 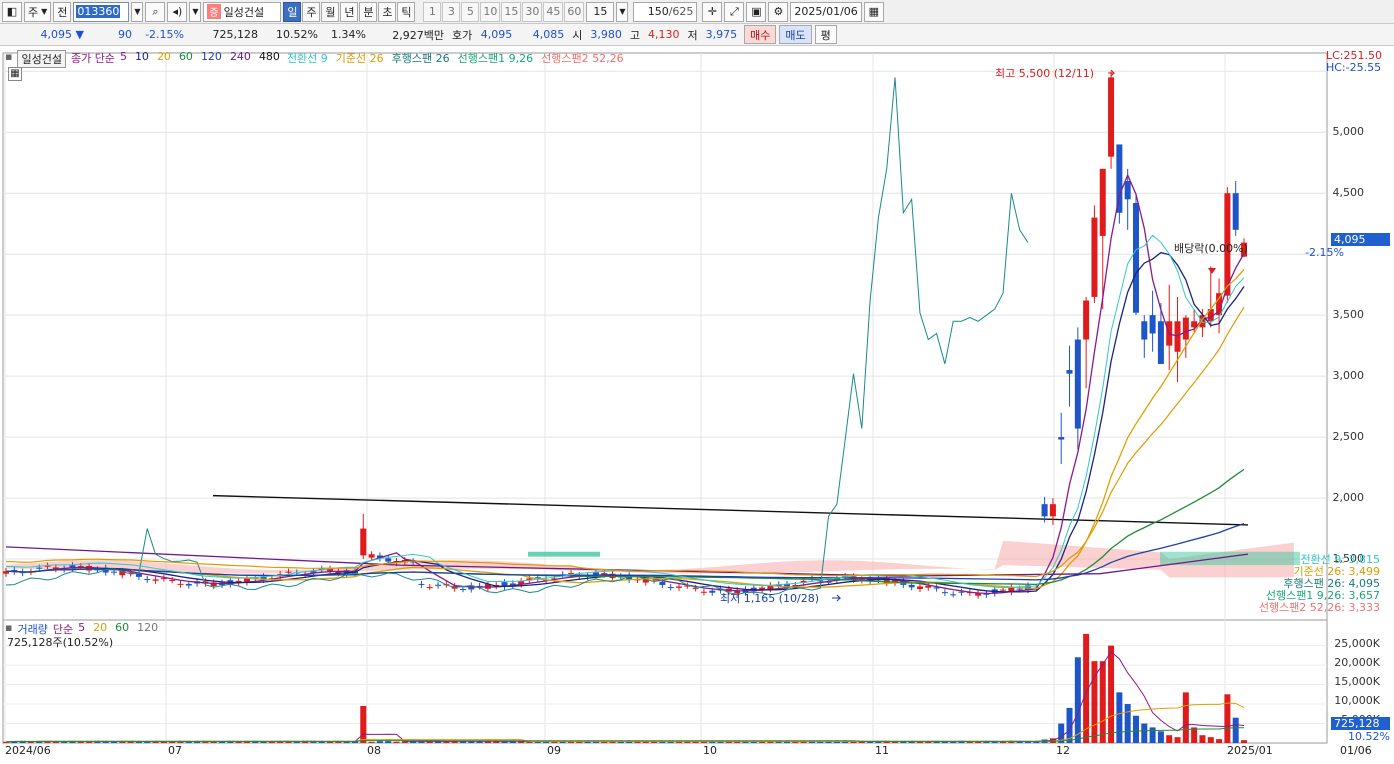 I want to click on price-axis-label: 3,500, so click(x=1348, y=315).